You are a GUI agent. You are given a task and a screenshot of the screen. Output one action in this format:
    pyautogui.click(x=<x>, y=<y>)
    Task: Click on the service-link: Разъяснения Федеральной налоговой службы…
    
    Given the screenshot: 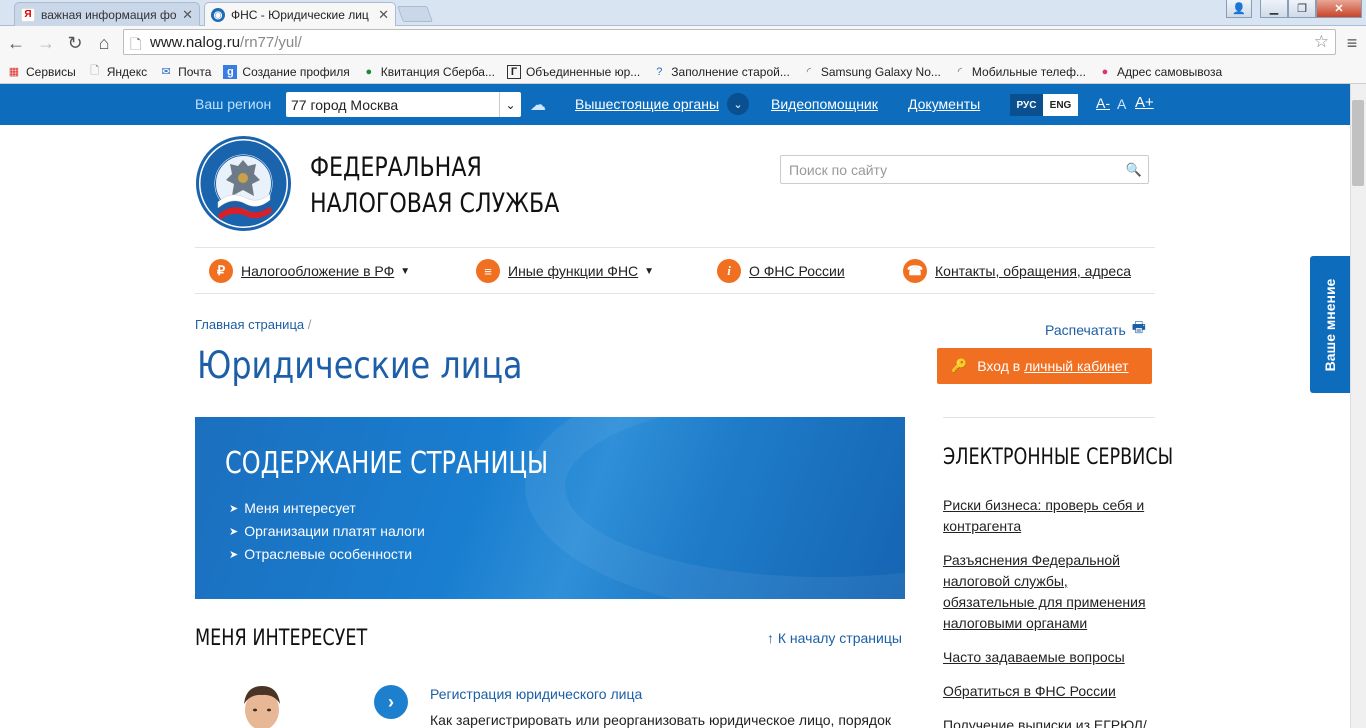 What is the action you would take?
    pyautogui.click(x=1050, y=592)
    